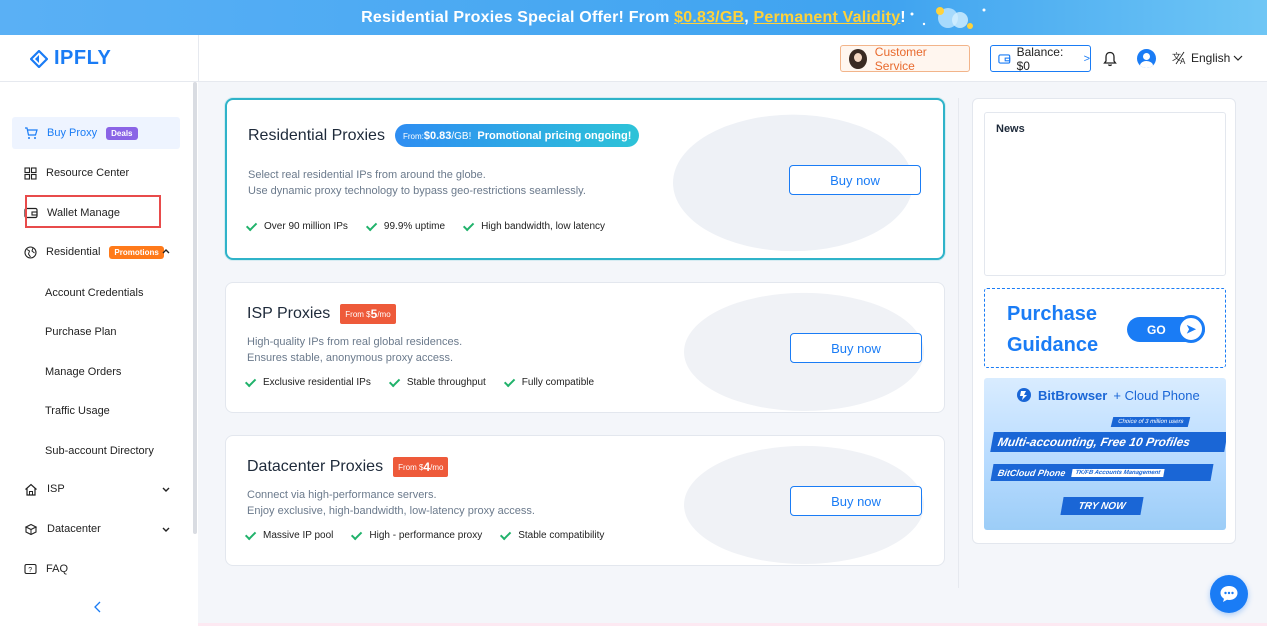 The height and width of the screenshot is (626, 1267). I want to click on datacenter-buy-now-button: Buy now, so click(856, 501).